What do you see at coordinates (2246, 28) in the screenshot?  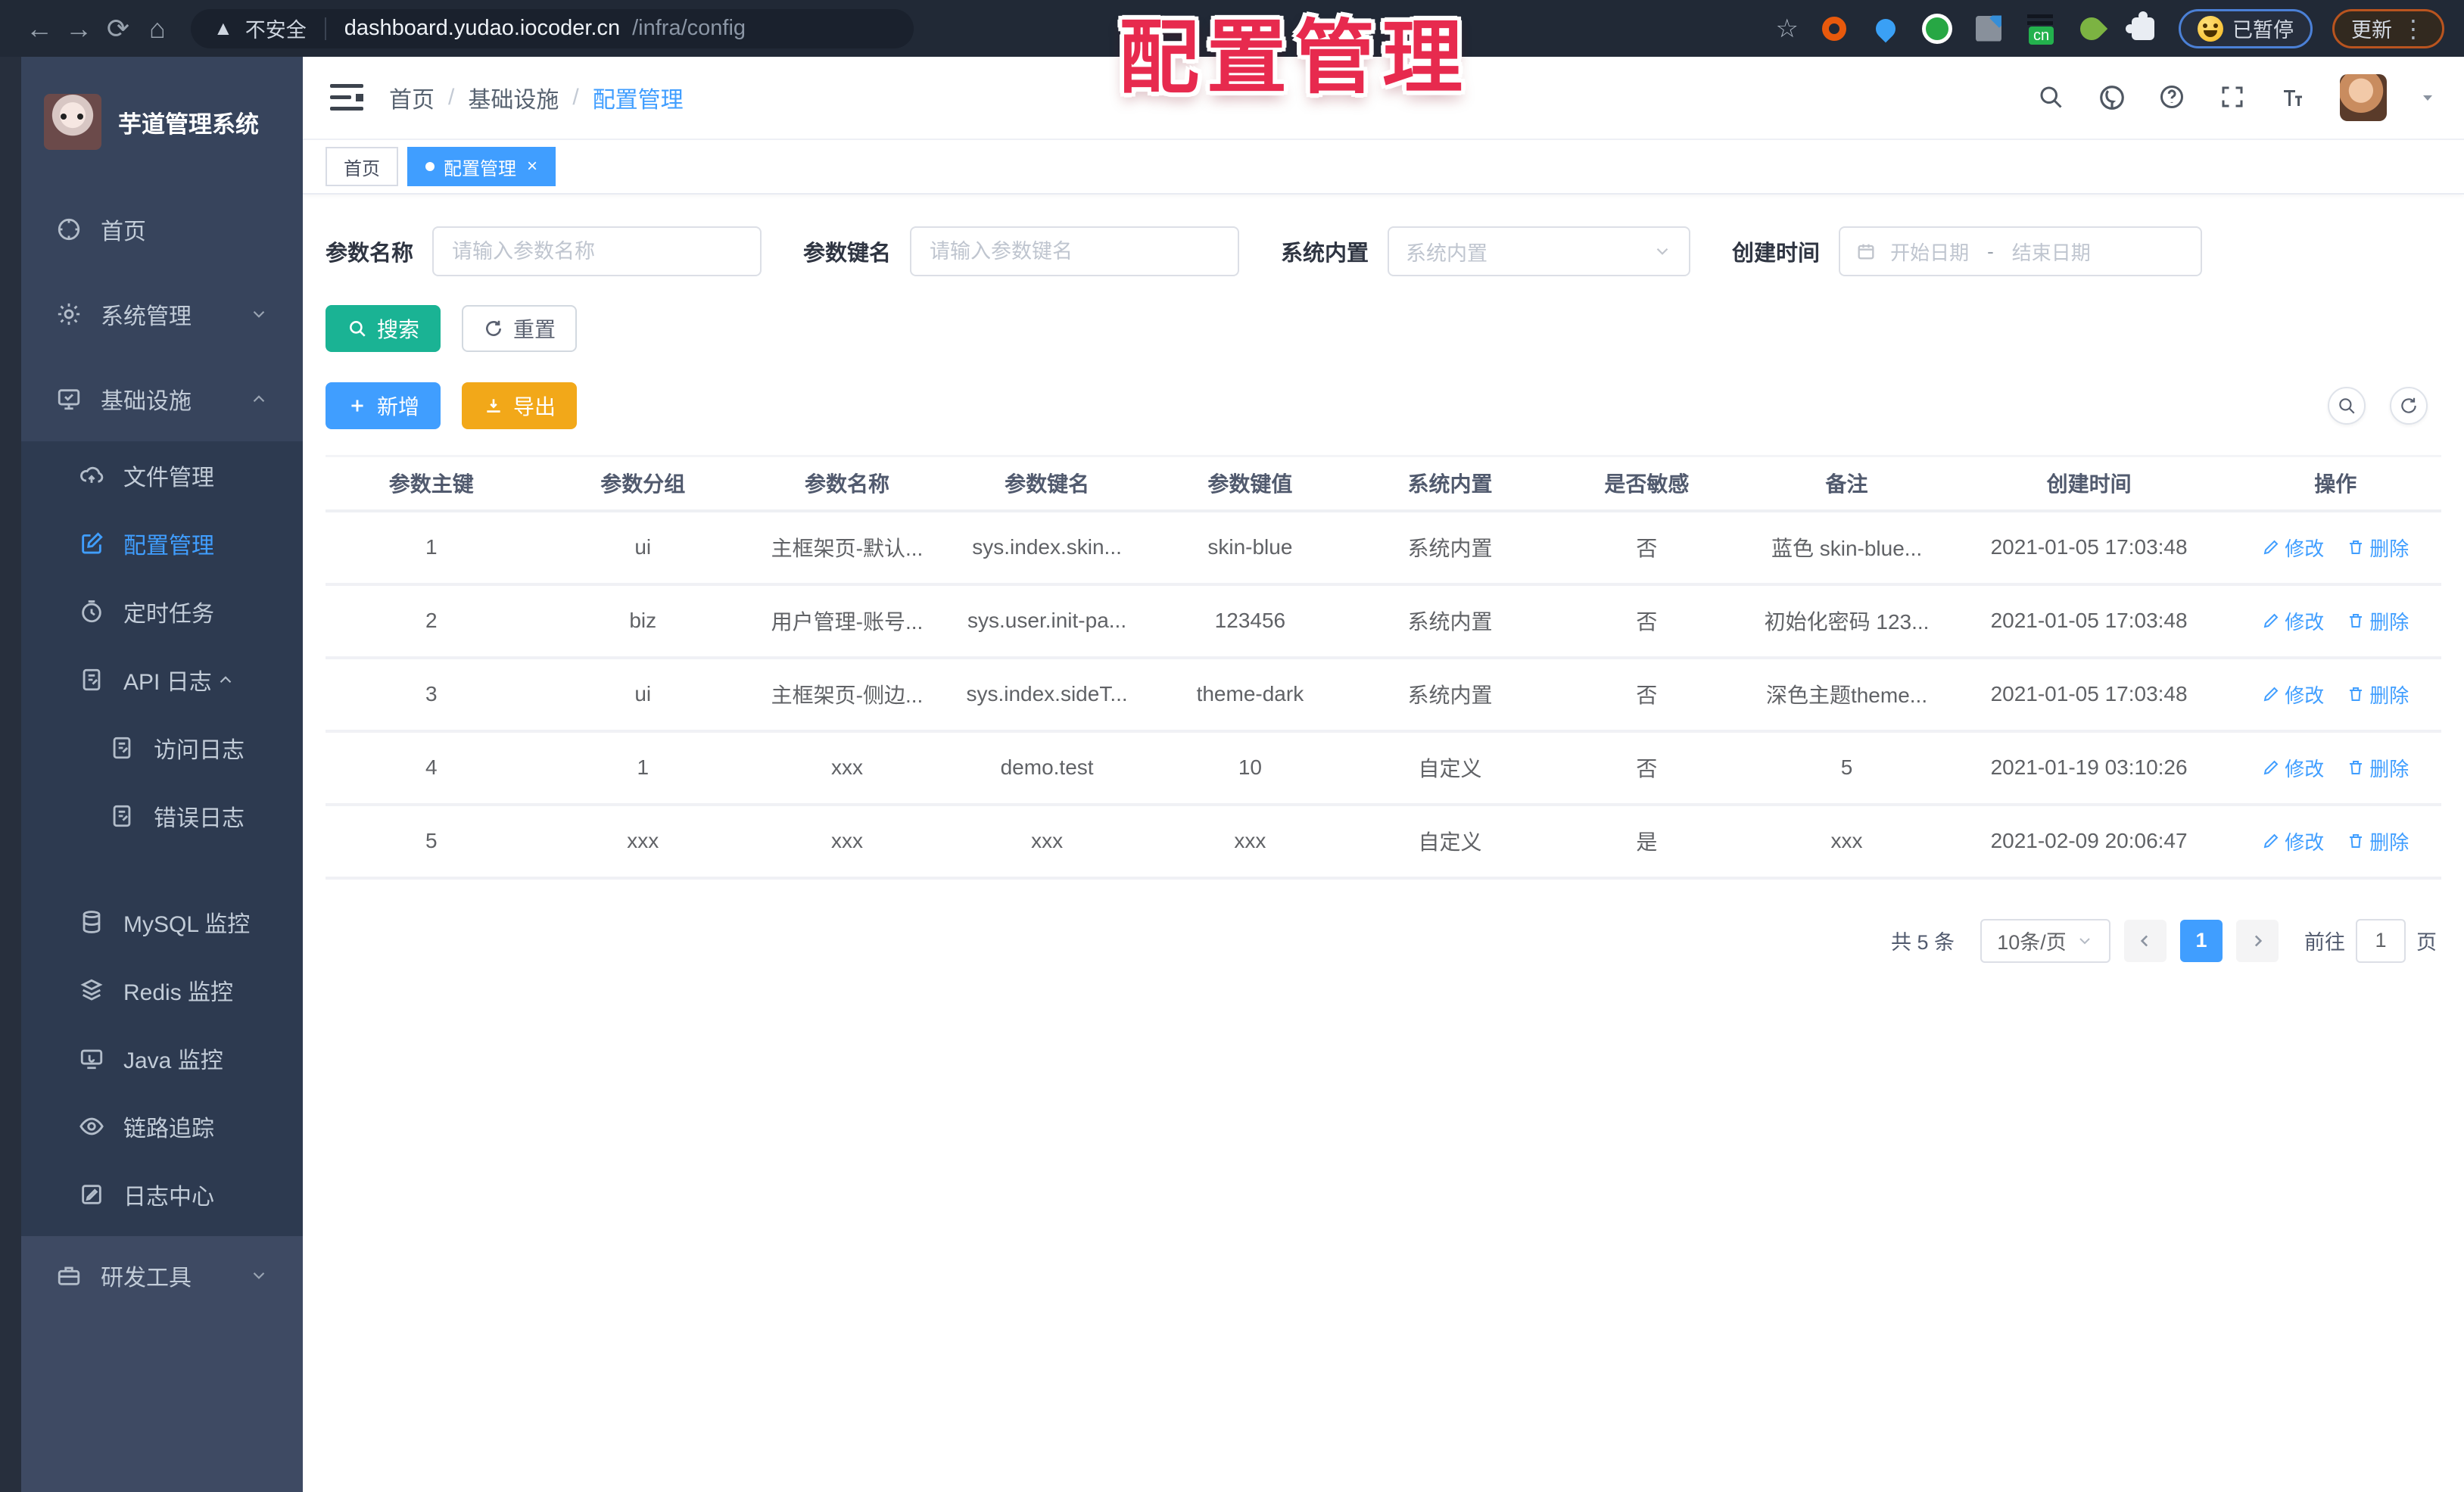 I see `profile-paused-button: 已暂停` at bounding box center [2246, 28].